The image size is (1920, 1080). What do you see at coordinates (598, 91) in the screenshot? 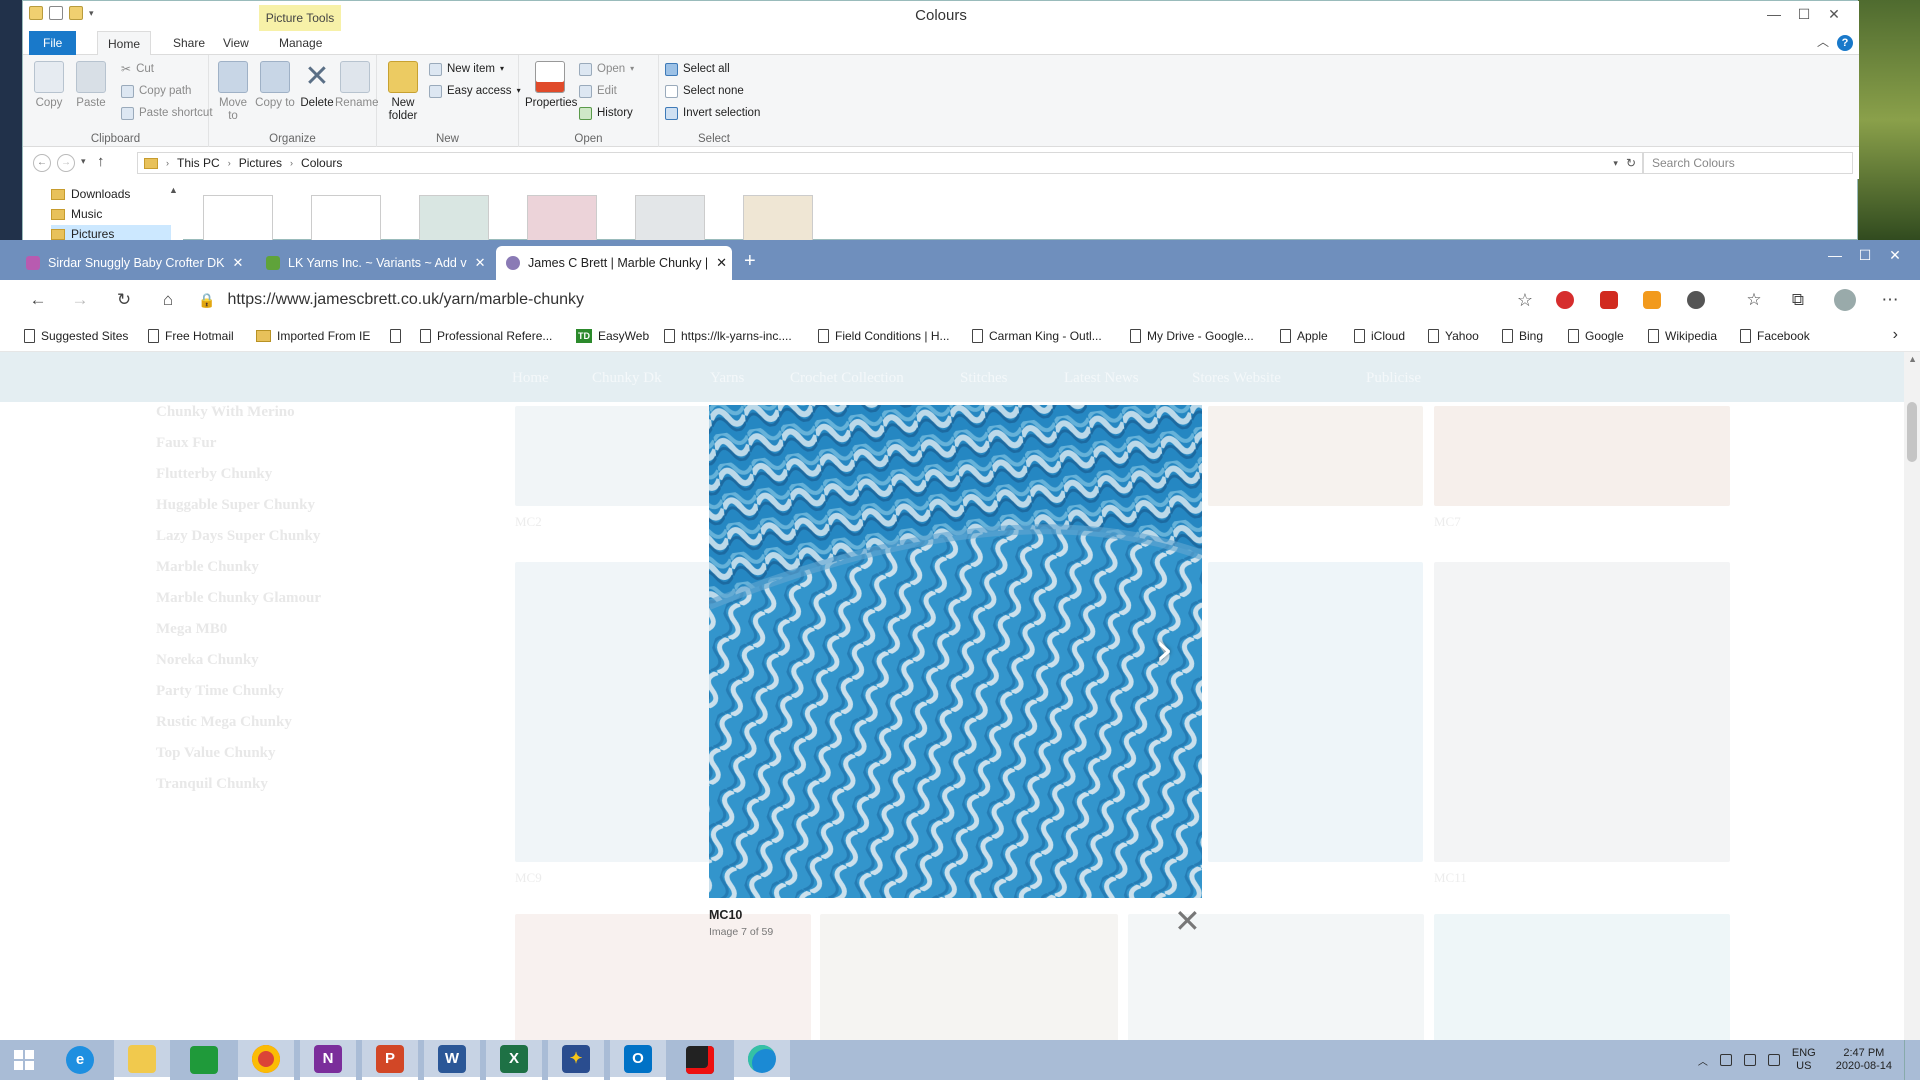
I see `edit-button: Edit` at bounding box center [598, 91].